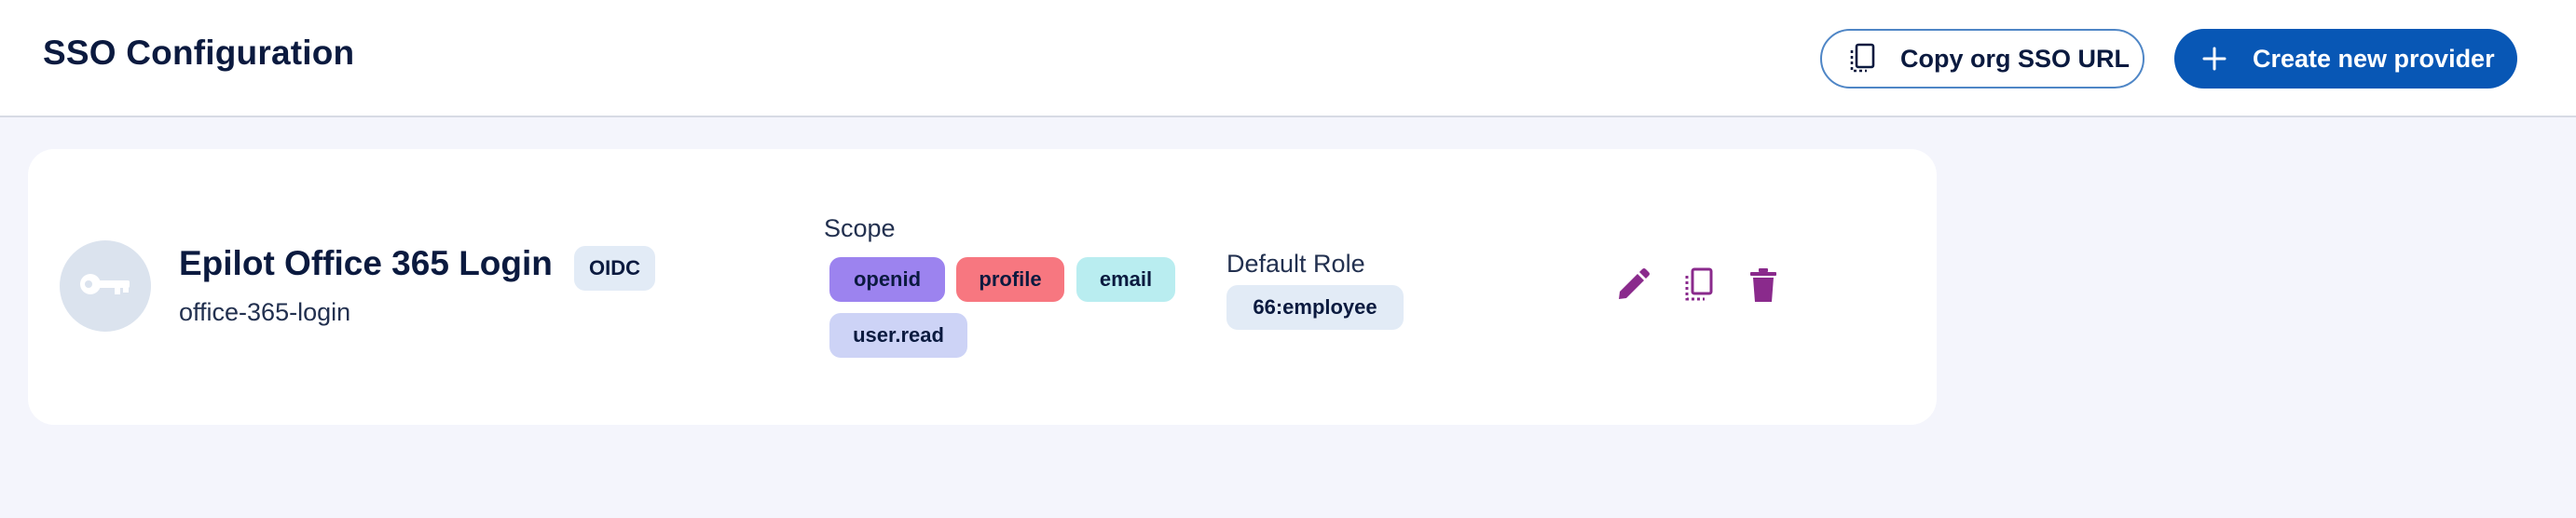  I want to click on edit-button, so click(1632, 286).